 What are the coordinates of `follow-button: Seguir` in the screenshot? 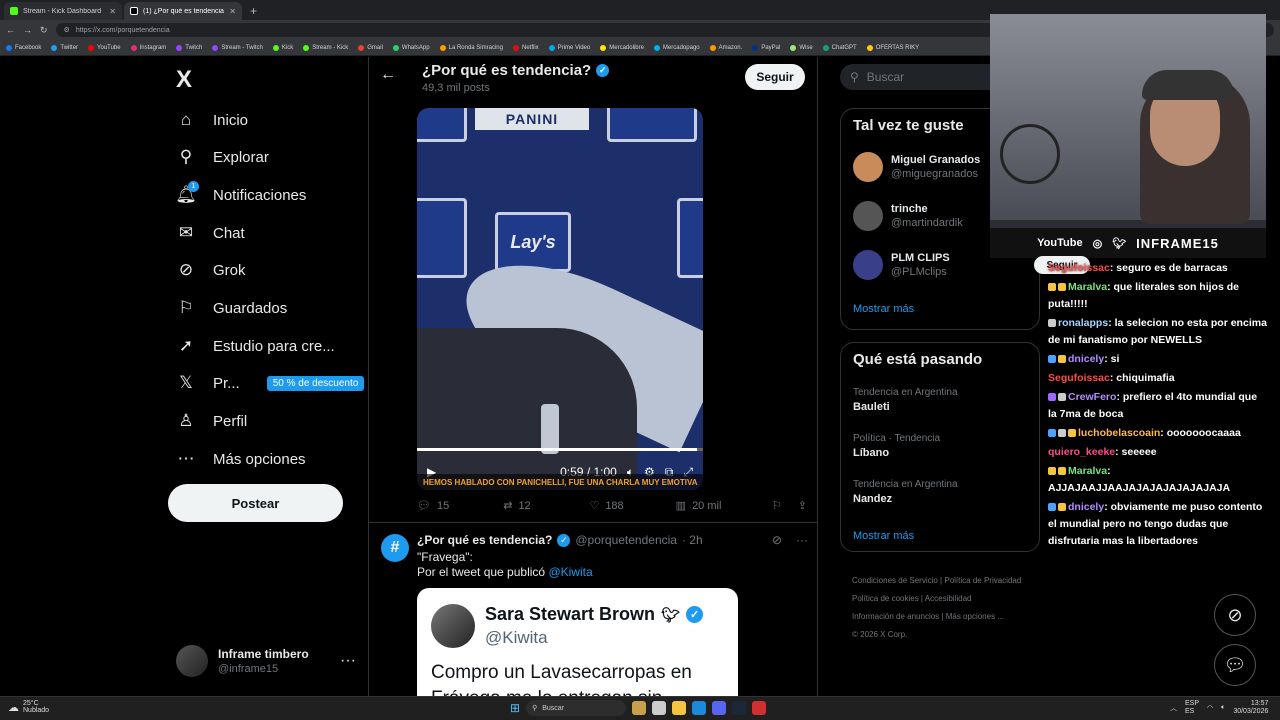 It's located at (775, 77).